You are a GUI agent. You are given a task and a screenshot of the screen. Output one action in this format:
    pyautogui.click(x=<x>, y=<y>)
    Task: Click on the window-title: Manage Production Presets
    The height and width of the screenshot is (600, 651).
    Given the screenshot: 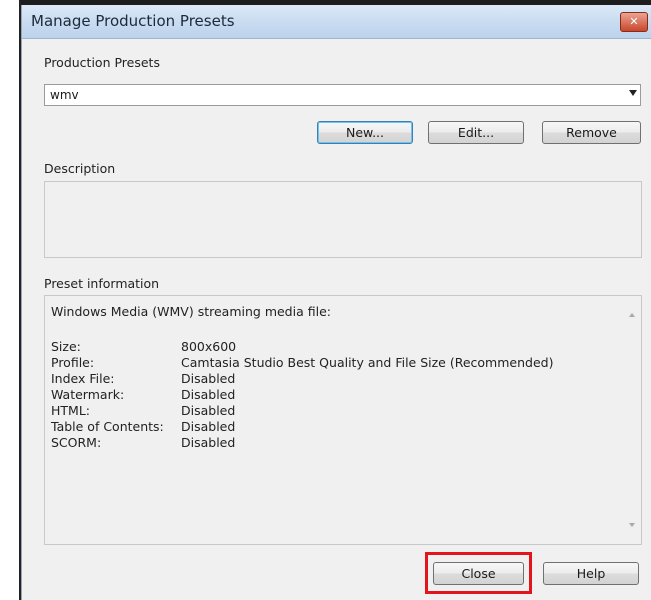 What is the action you would take?
    pyautogui.click(x=133, y=21)
    